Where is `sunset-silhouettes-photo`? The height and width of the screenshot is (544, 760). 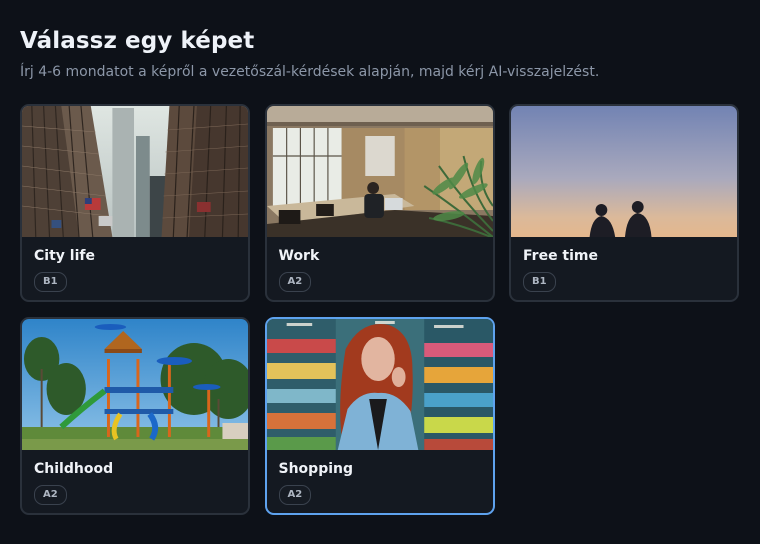 sunset-silhouettes-photo is located at coordinates (624, 171).